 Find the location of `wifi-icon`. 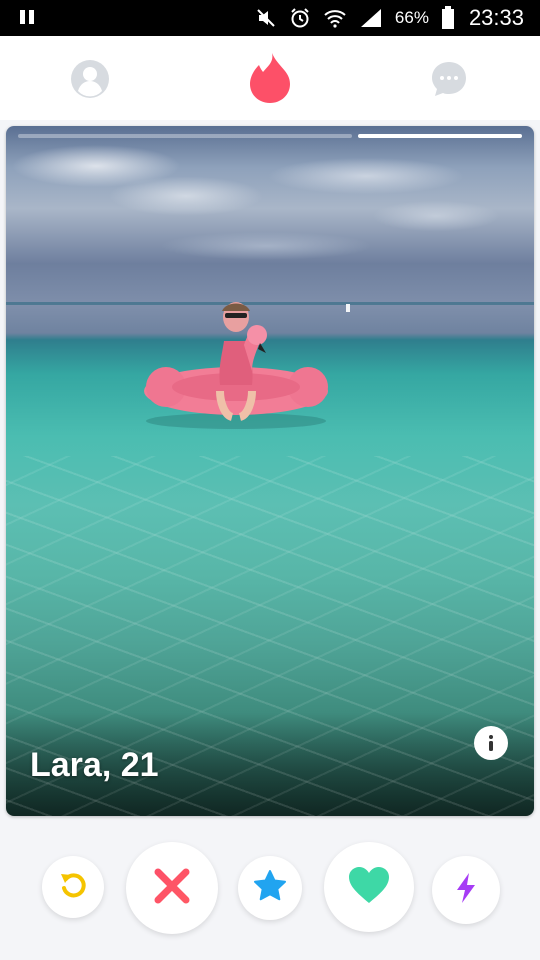

wifi-icon is located at coordinates (335, 18).